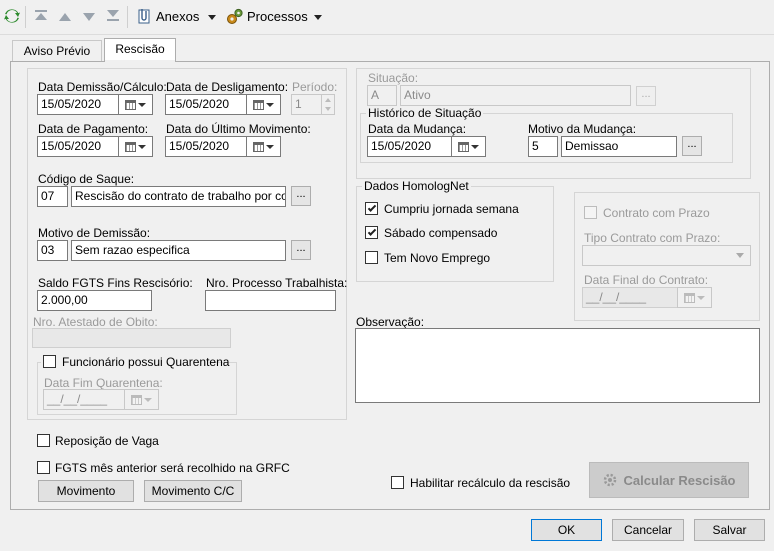 This screenshot has width=774, height=551. Describe the element at coordinates (566, 530) in the screenshot. I see `ok-button: OK` at that location.